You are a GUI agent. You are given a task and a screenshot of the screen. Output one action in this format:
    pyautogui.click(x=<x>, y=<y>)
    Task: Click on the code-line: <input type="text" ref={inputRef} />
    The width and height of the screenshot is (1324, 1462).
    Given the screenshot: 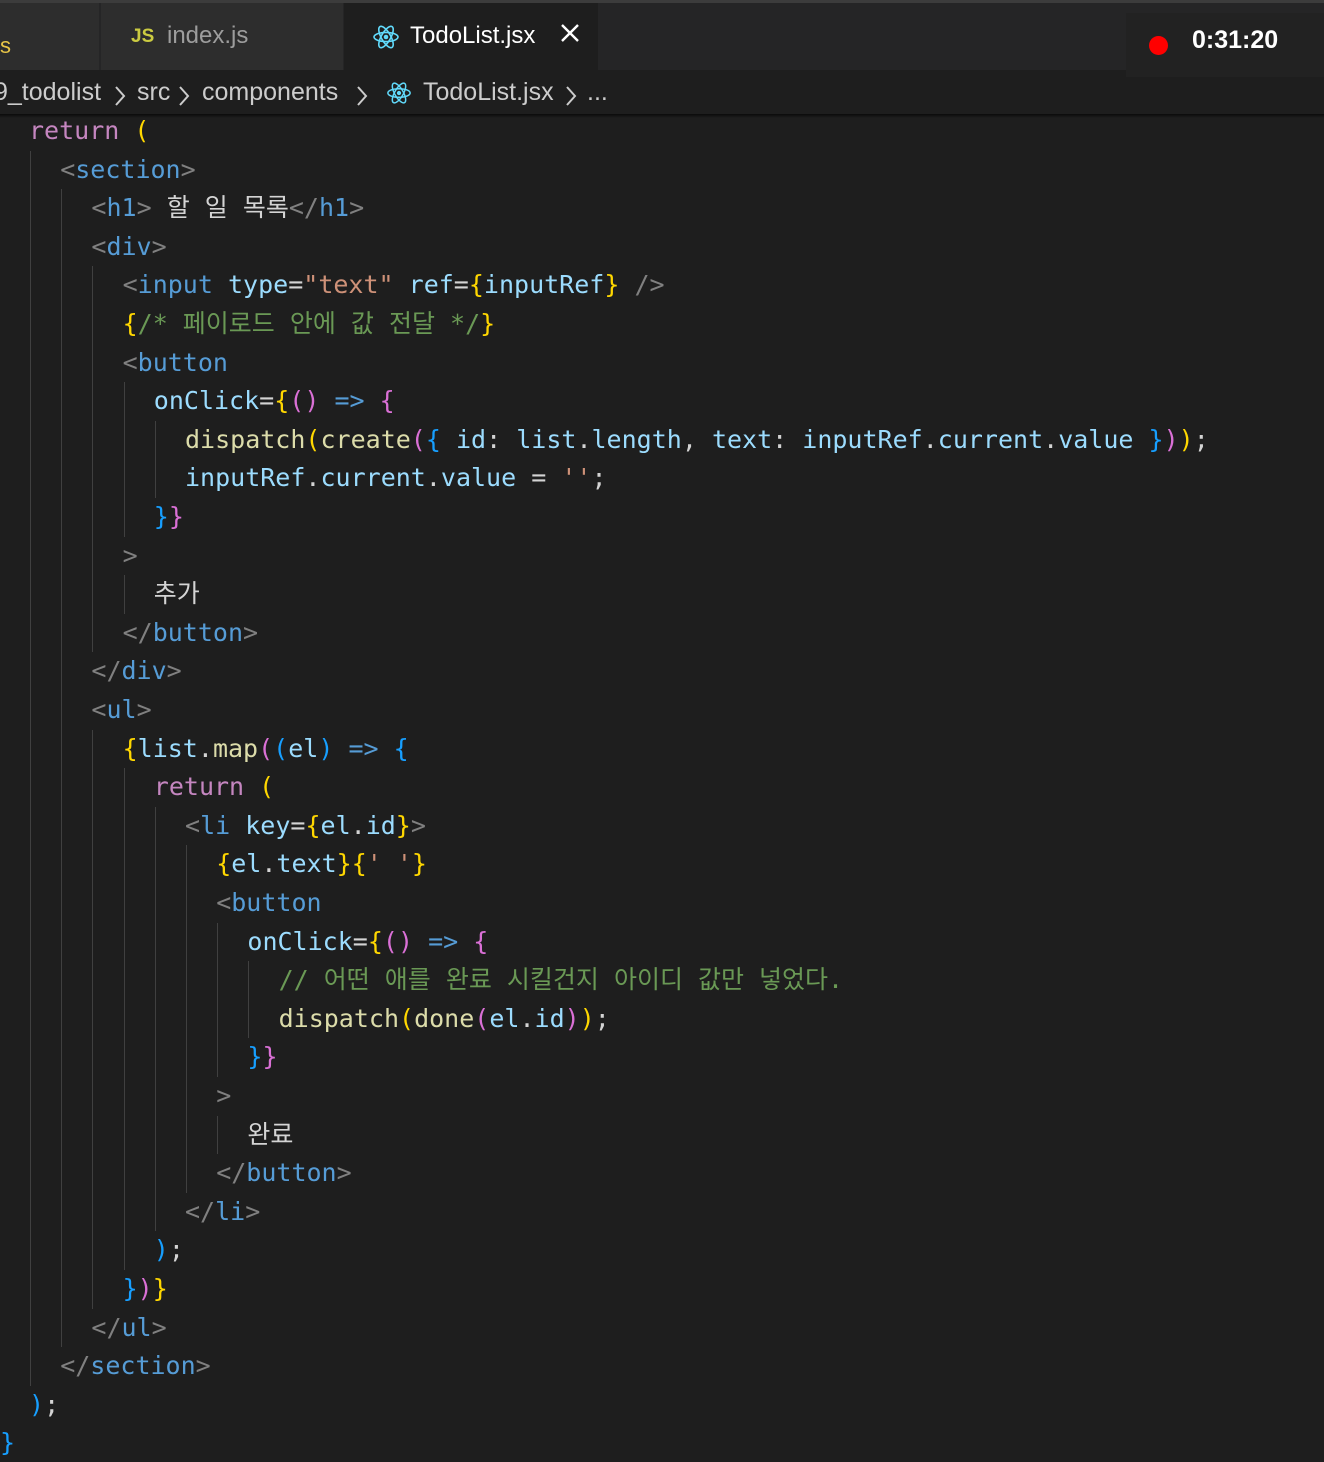 What is the action you would take?
    pyautogui.click(x=393, y=285)
    